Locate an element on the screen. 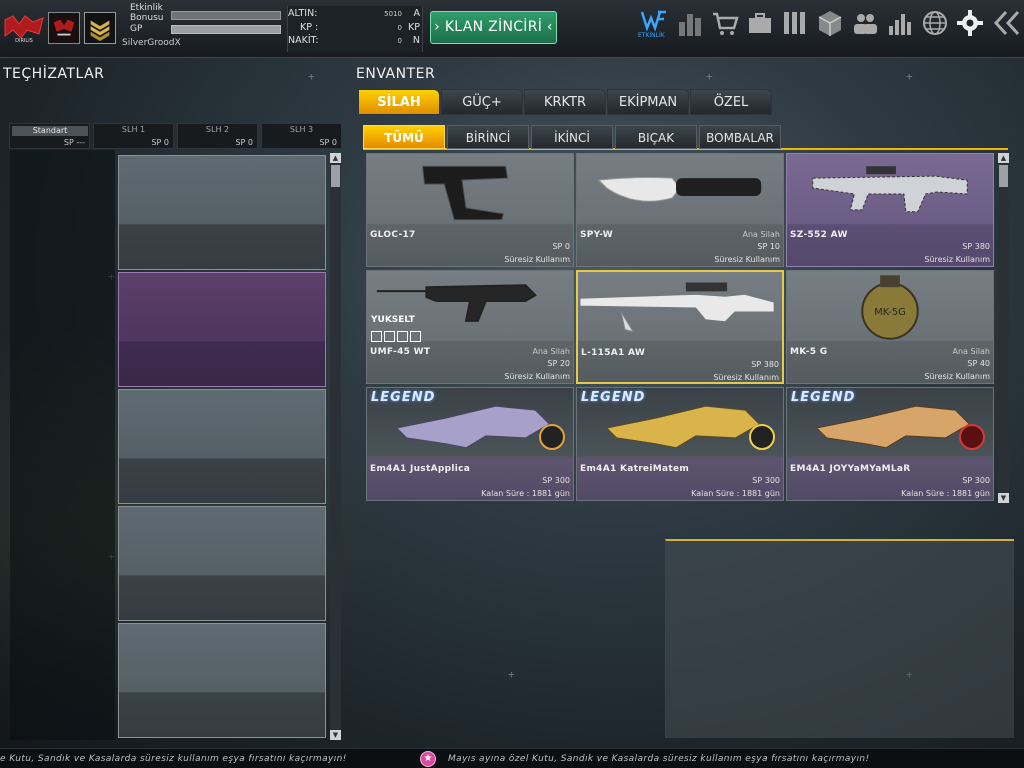  stats-building-icon is located at coordinates (690, 23).